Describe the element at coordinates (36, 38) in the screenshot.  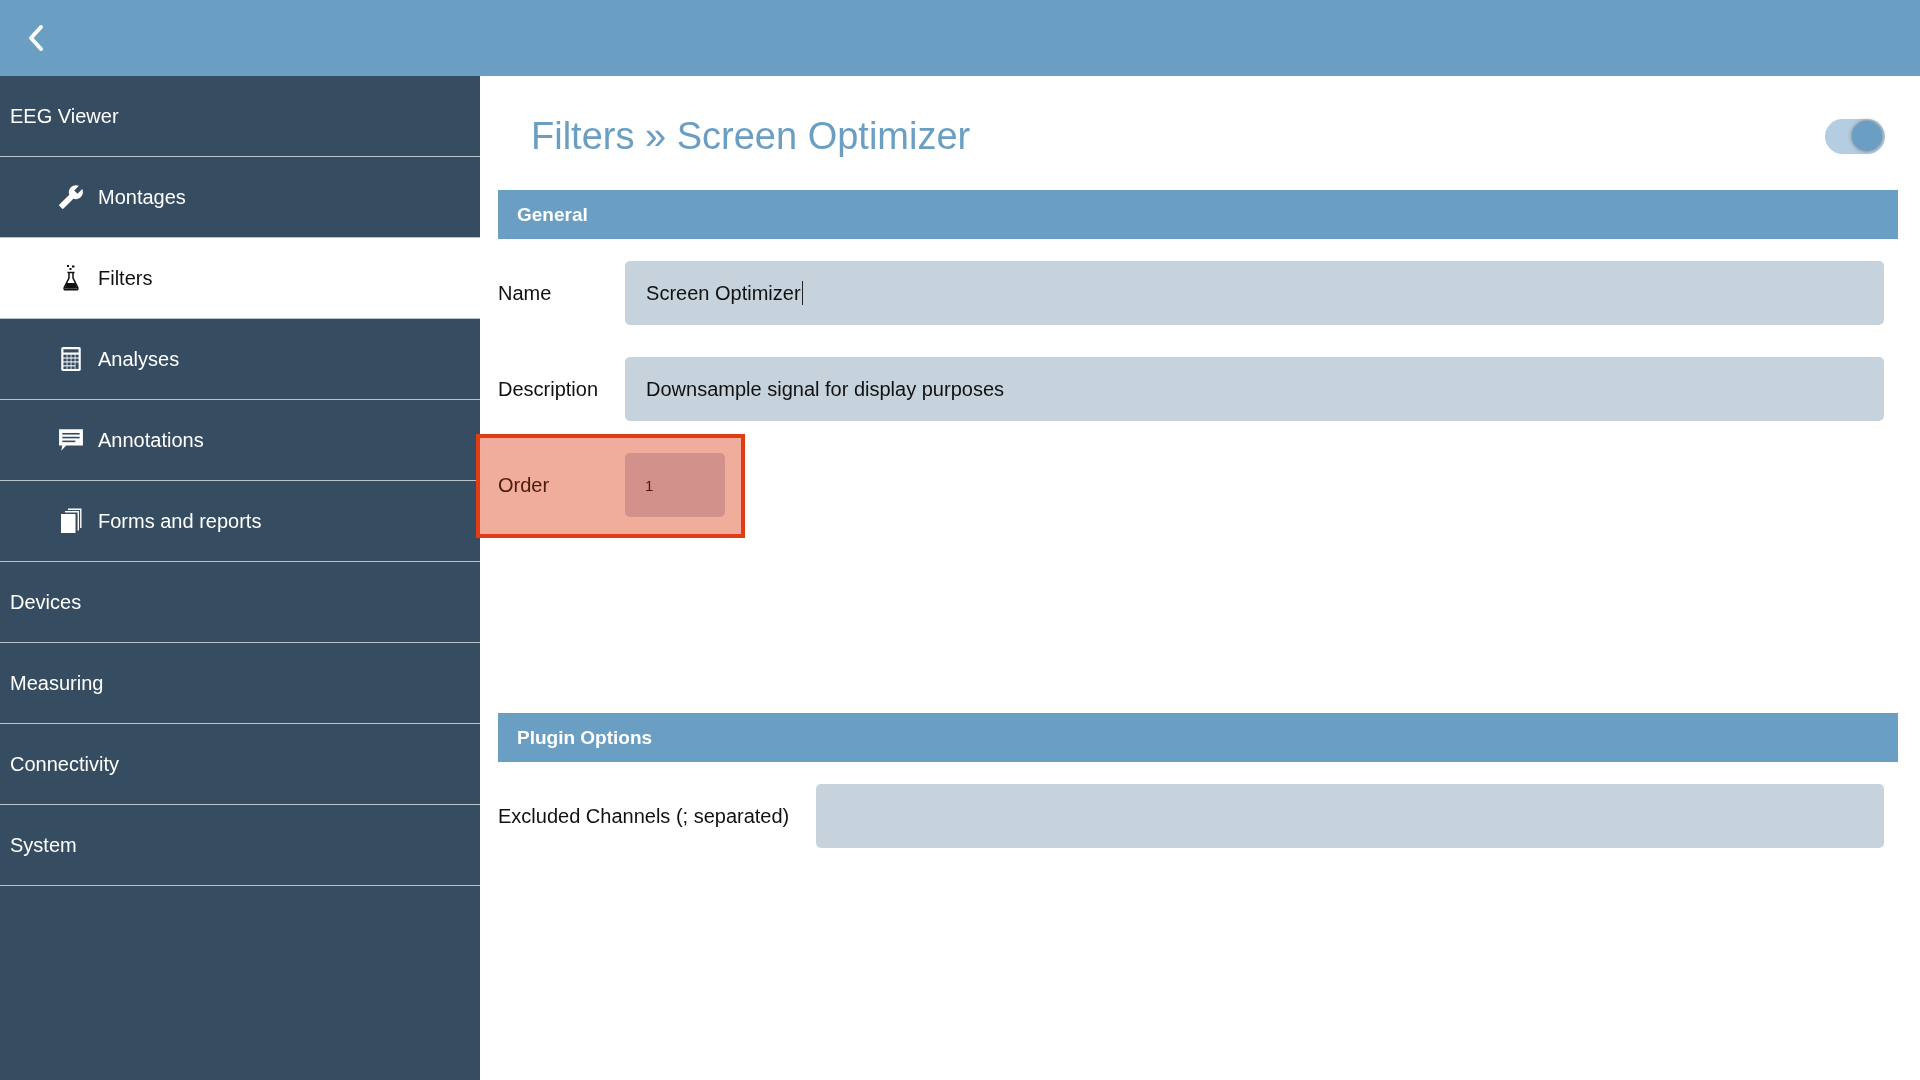
I see `back-icon` at that location.